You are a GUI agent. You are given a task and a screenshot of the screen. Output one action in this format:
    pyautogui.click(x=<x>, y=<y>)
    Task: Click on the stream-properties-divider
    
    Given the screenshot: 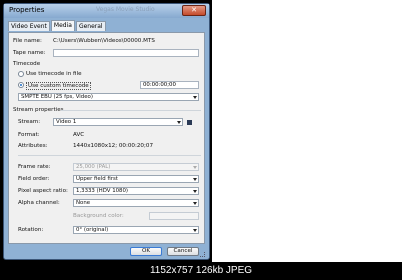 What is the action you would take?
    pyautogui.click(x=131, y=110)
    